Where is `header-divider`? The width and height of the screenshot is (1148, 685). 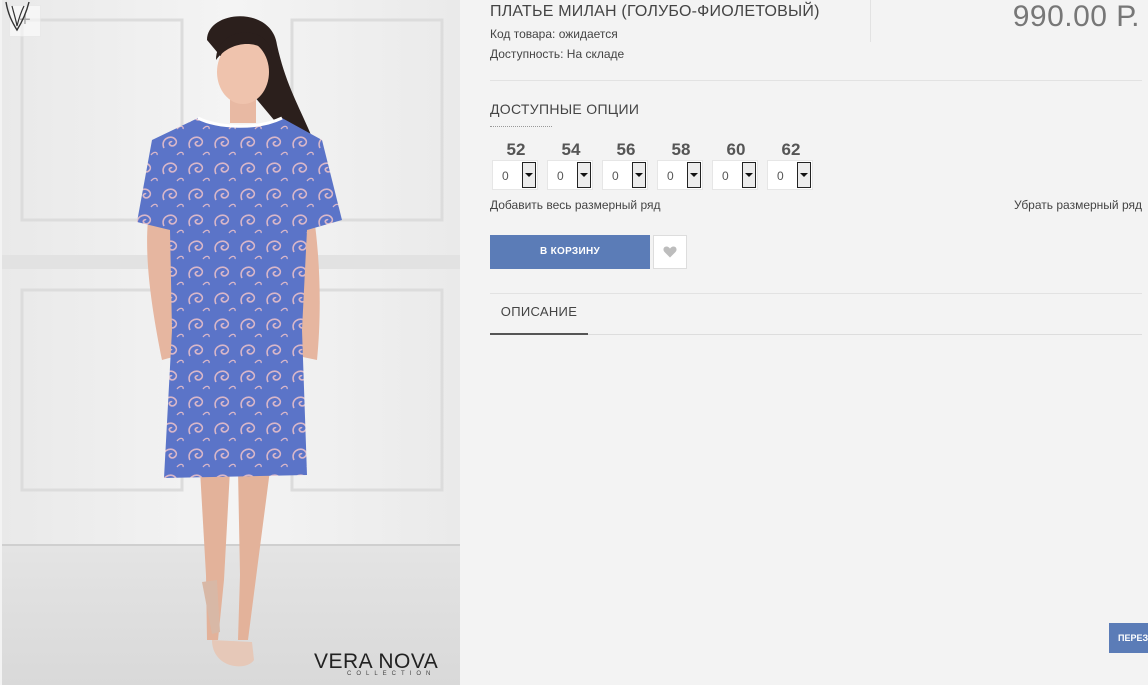 header-divider is located at coordinates (870, 21).